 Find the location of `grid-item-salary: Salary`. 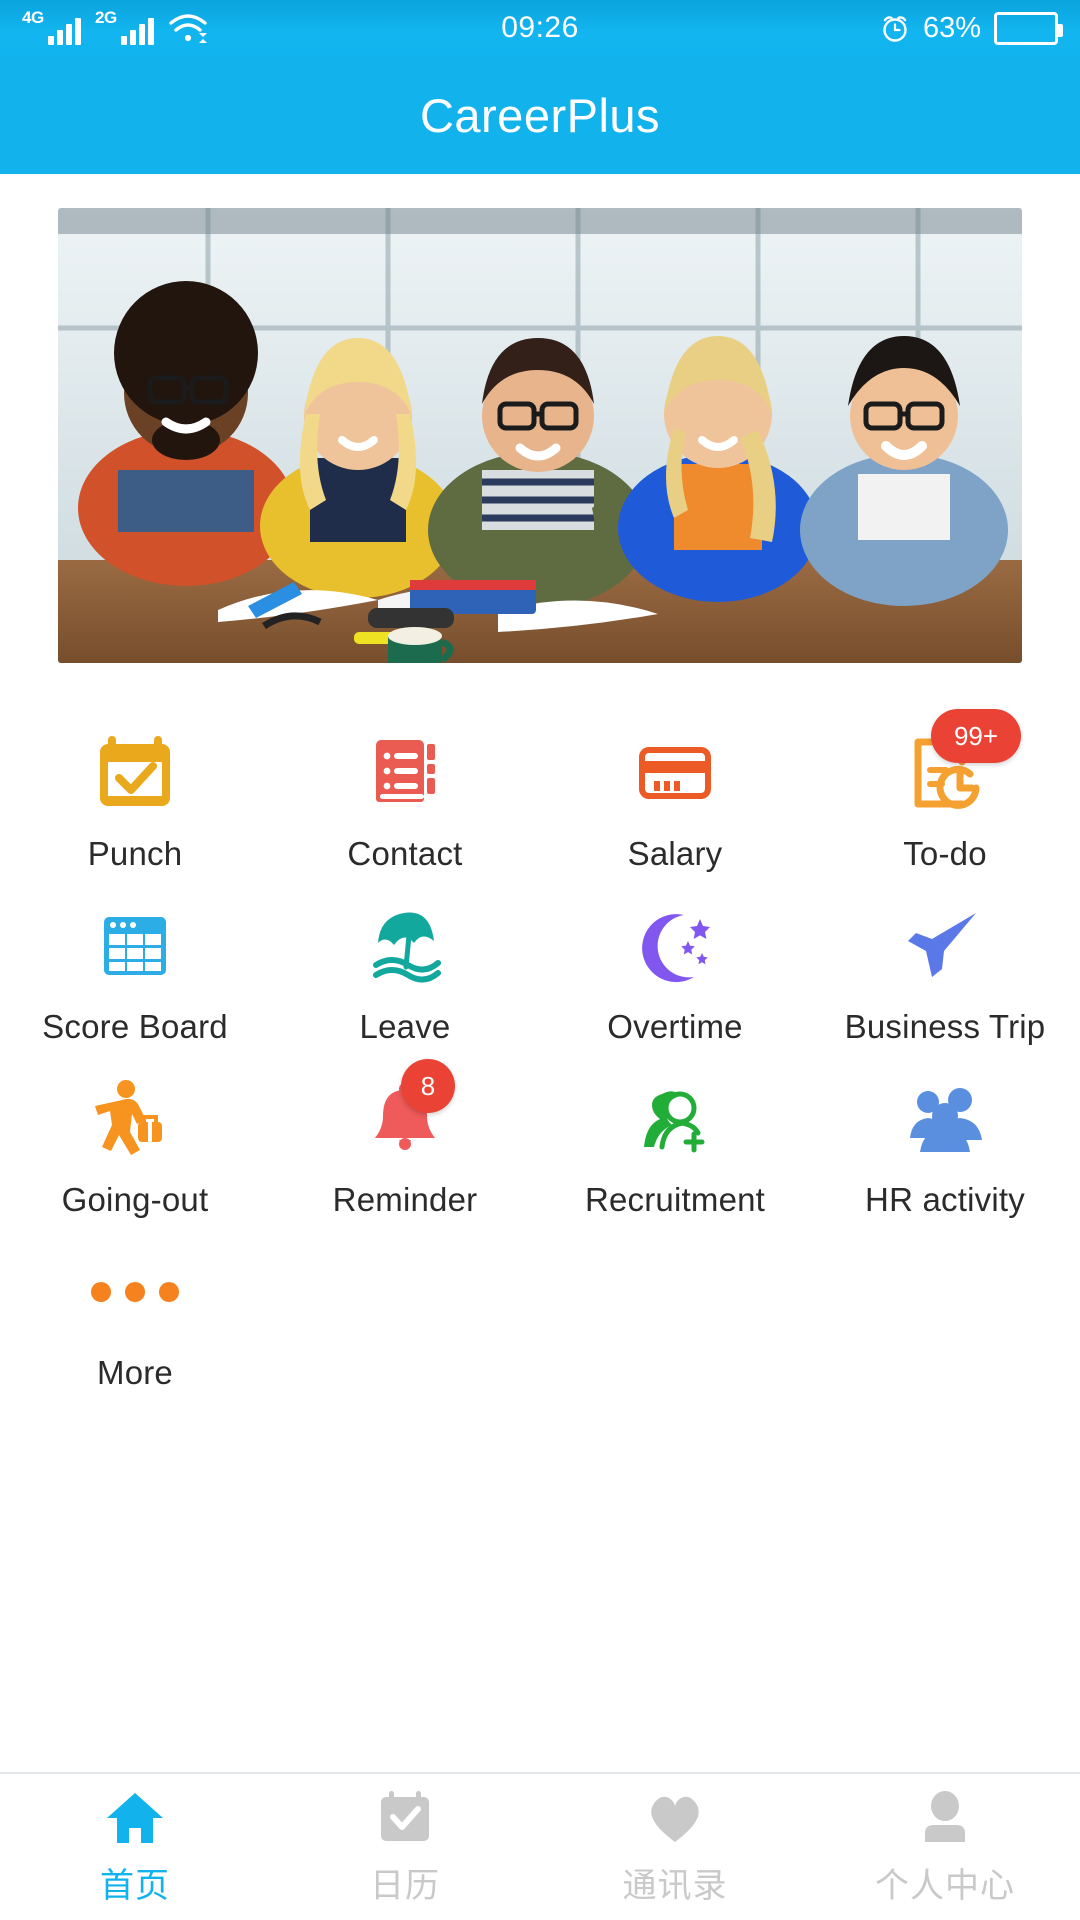

grid-item-salary: Salary is located at coordinates (675, 805).